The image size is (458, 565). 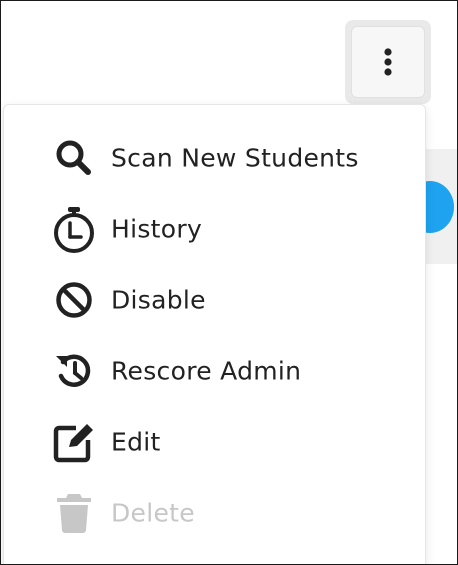 I want to click on kebab-vertical-icon, so click(x=388, y=62).